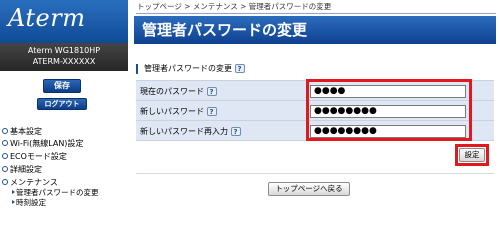  What do you see at coordinates (389, 110) in the screenshot?
I see `highlight-box-inputs` at bounding box center [389, 110].